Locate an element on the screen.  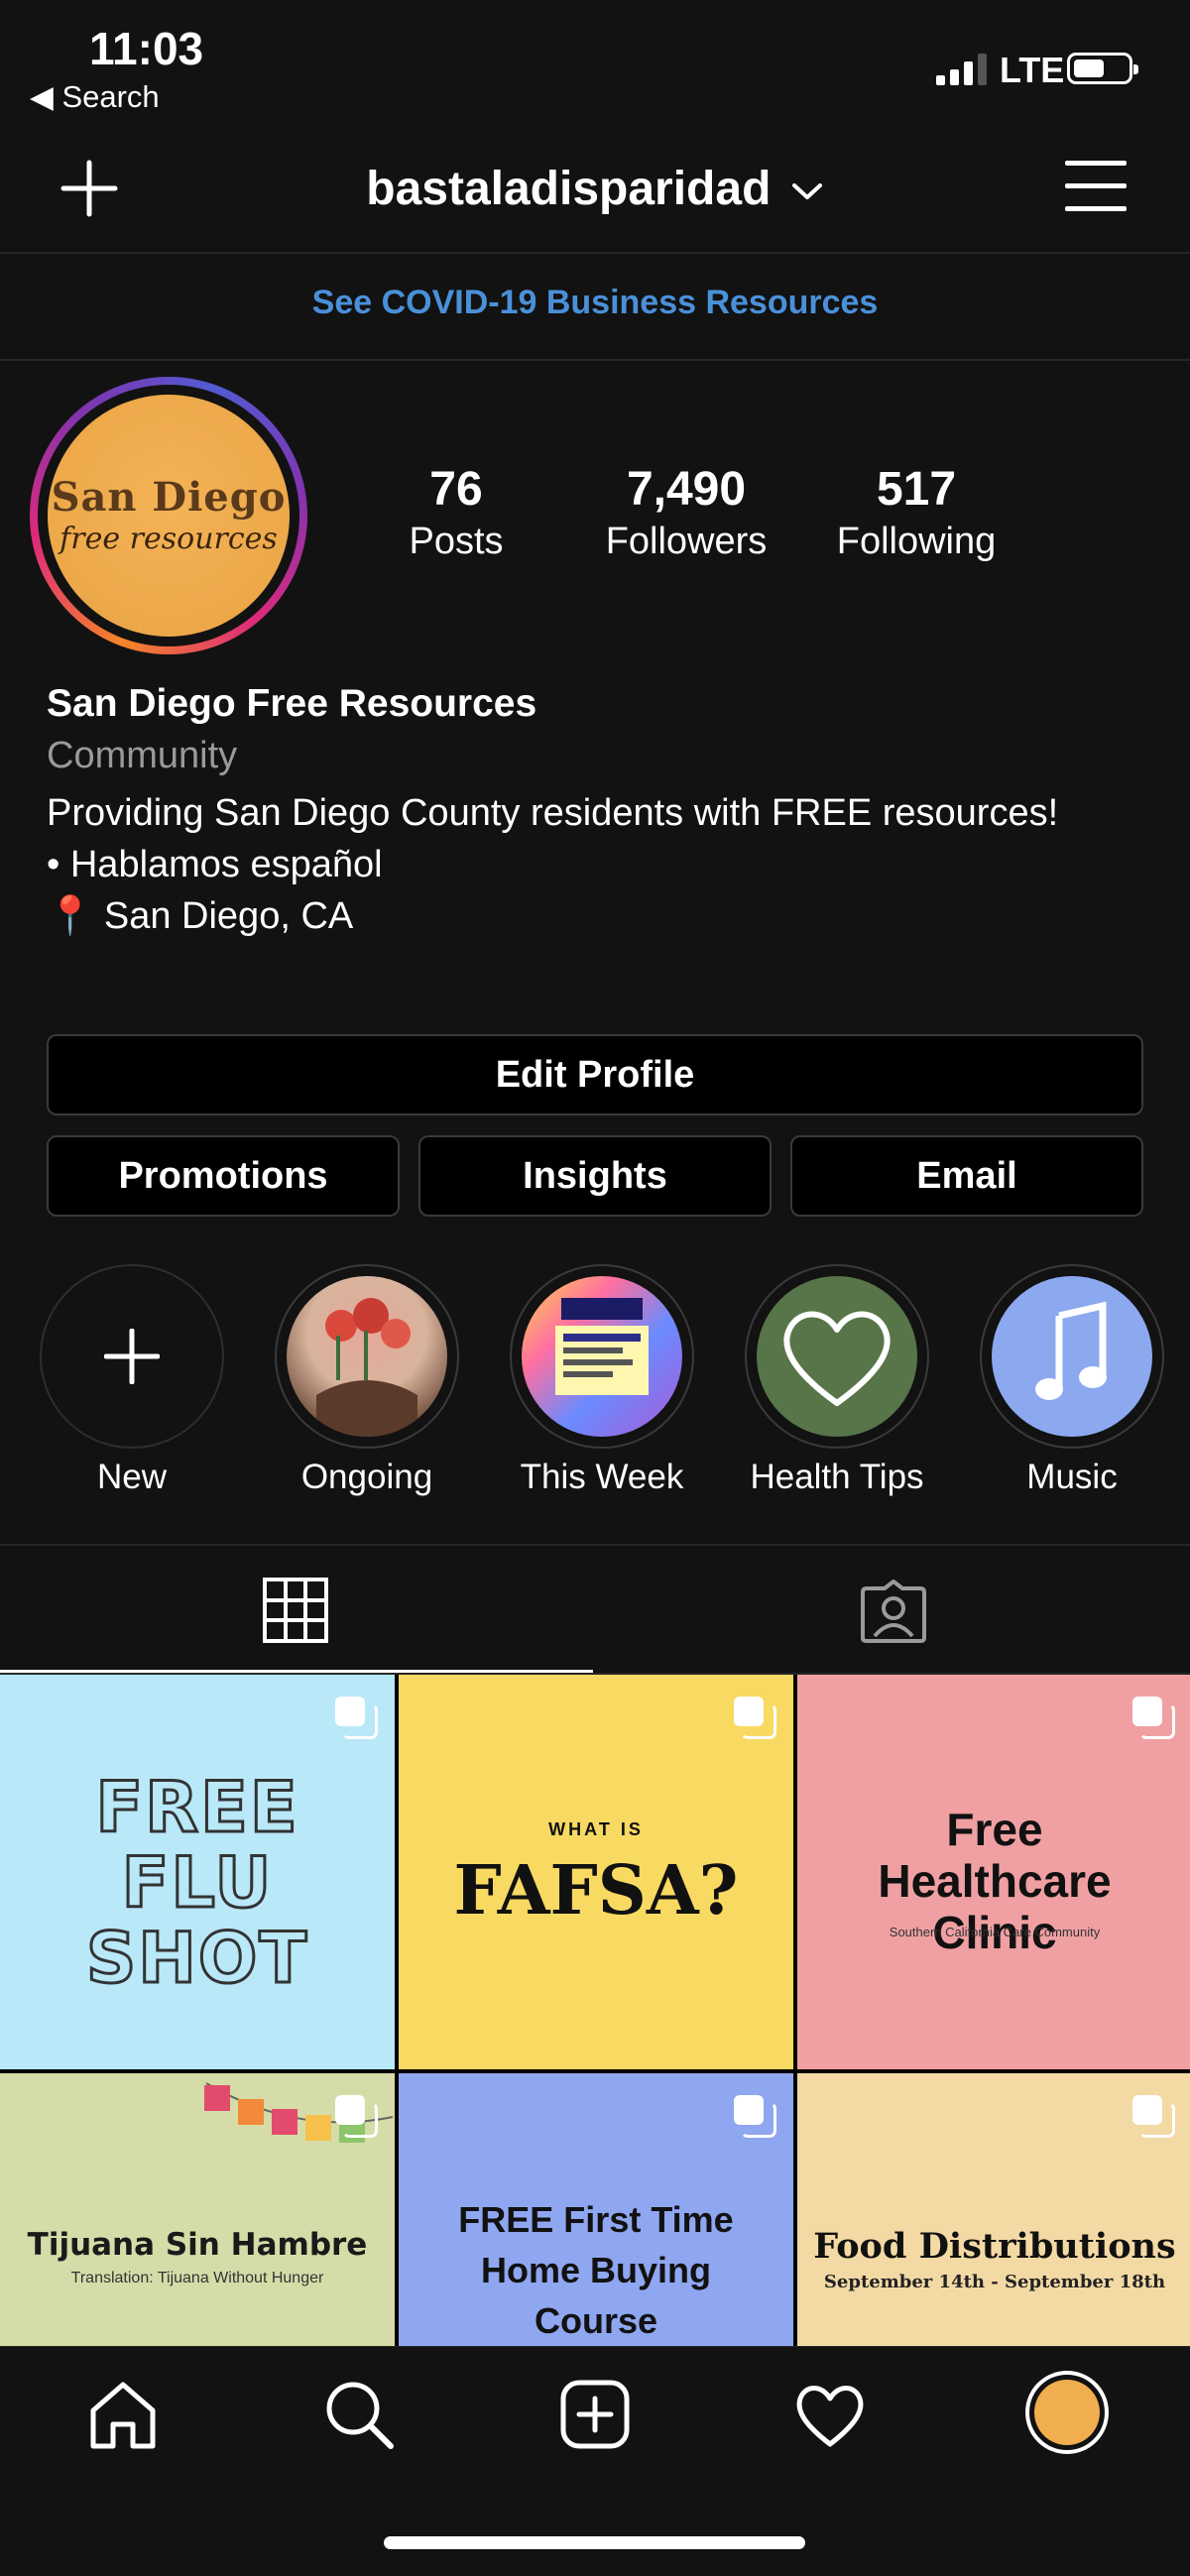
highlight-label: Ongoing is located at coordinates (366, 1477).